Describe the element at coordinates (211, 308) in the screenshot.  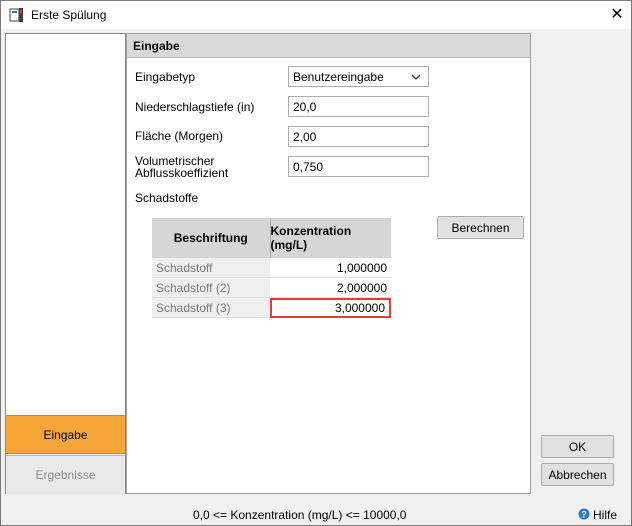
I see `row-label-cell: Schadstoff (3)` at that location.